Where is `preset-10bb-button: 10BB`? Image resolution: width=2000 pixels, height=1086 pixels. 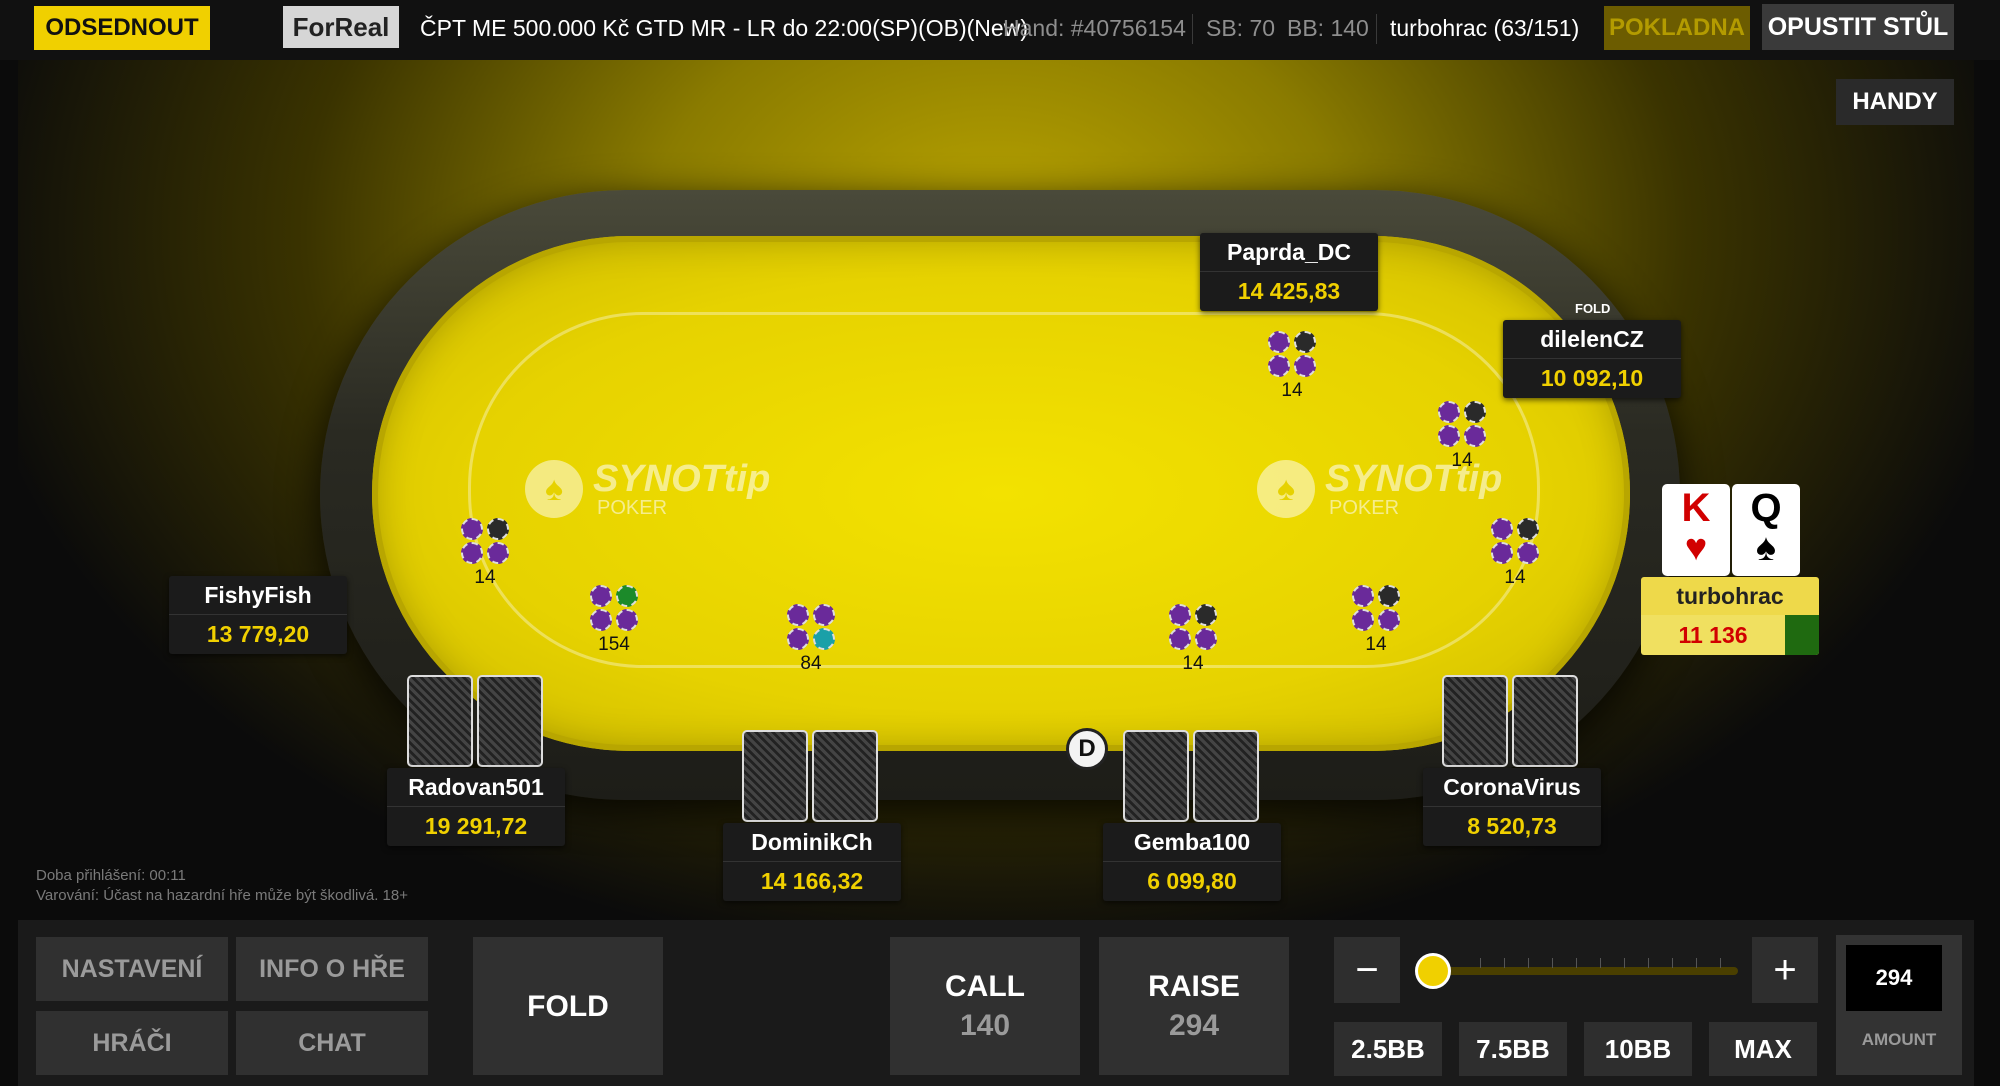
preset-10bb-button: 10BB is located at coordinates (1638, 1049).